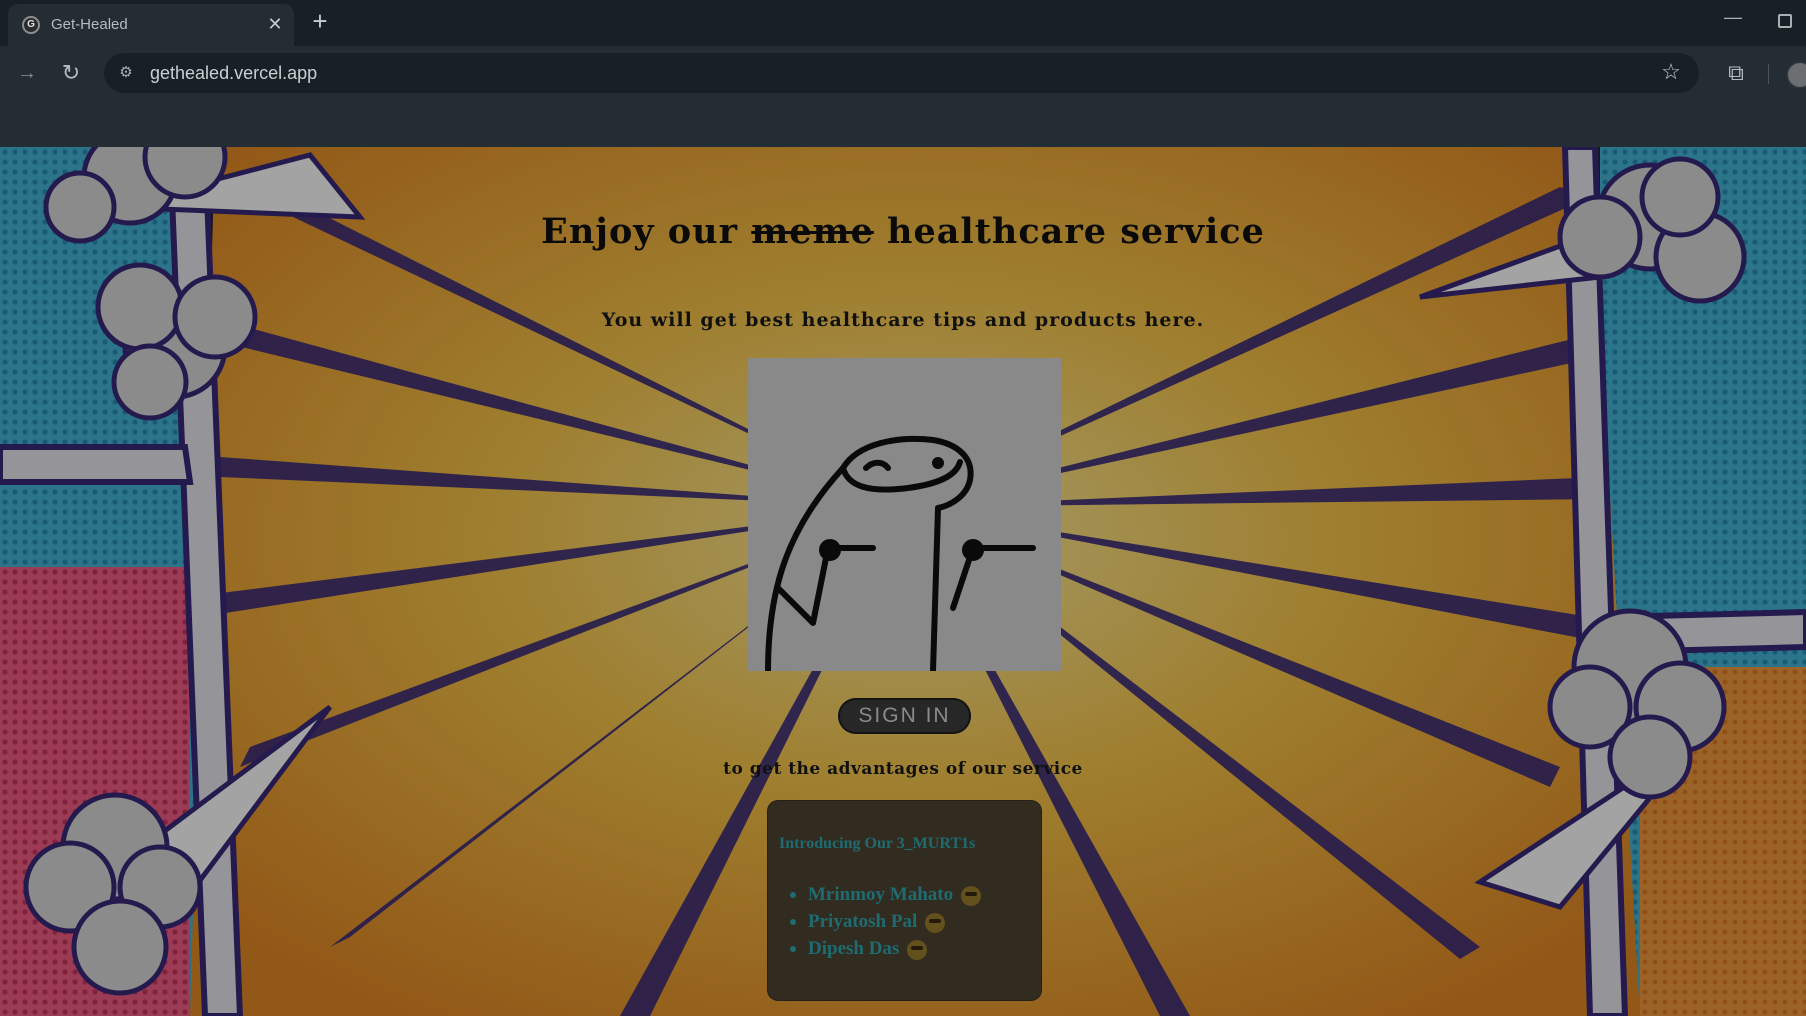 This screenshot has height=1016, width=1806. I want to click on smiling-face-icon, so click(917, 949).